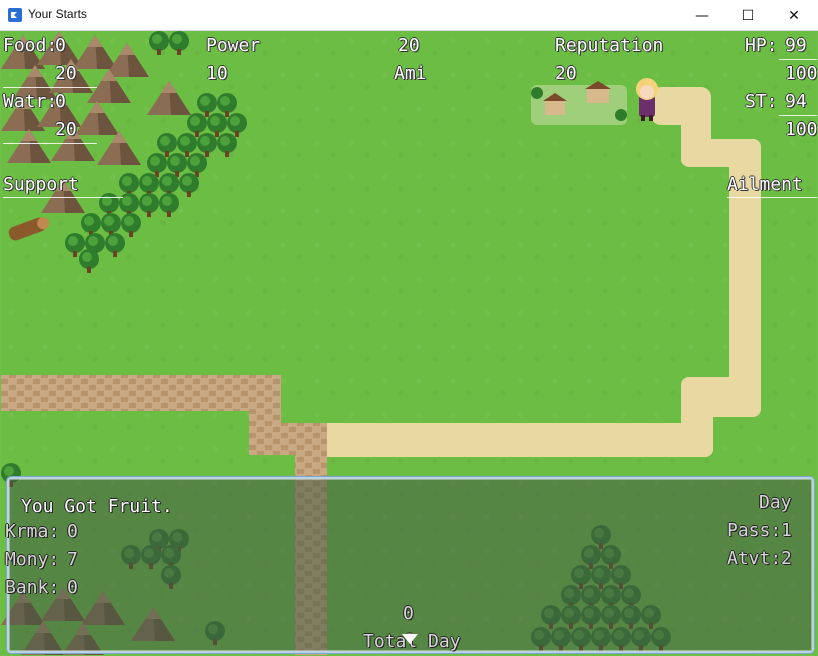 The image size is (818, 656). What do you see at coordinates (796, 45) in the screenshot?
I see `hp-value: 99` at bounding box center [796, 45].